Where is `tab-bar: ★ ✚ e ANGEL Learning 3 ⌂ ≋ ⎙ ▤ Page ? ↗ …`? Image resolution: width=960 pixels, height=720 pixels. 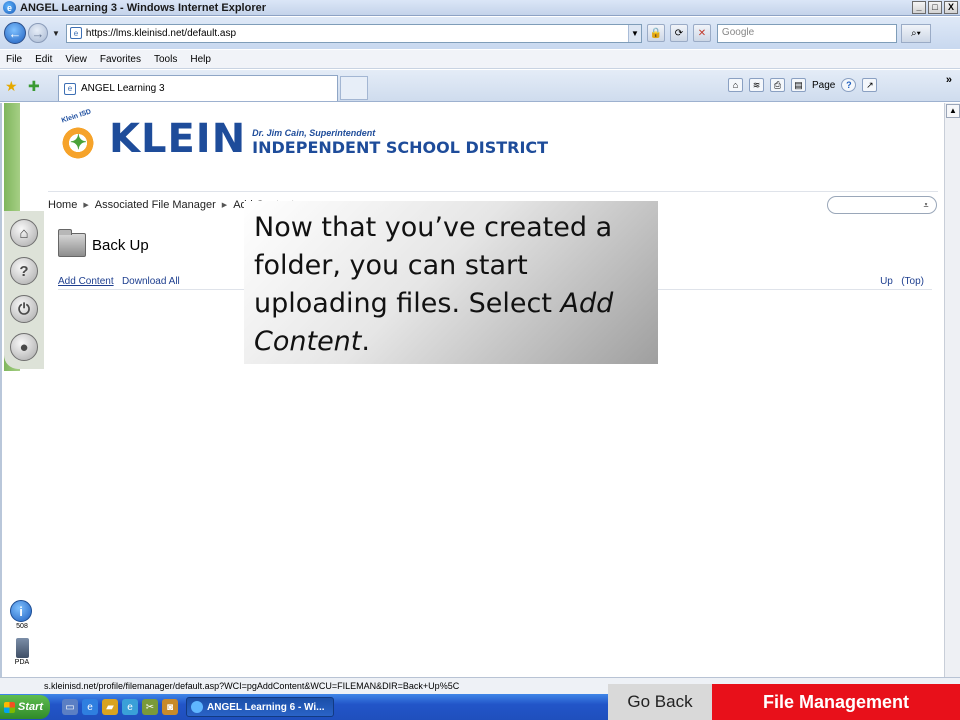
tab-bar: ★ ✚ e ANGEL Learning 3 ⌂ ≋ ⎙ ▤ Page ? ↗ … is located at coordinates (480, 86).